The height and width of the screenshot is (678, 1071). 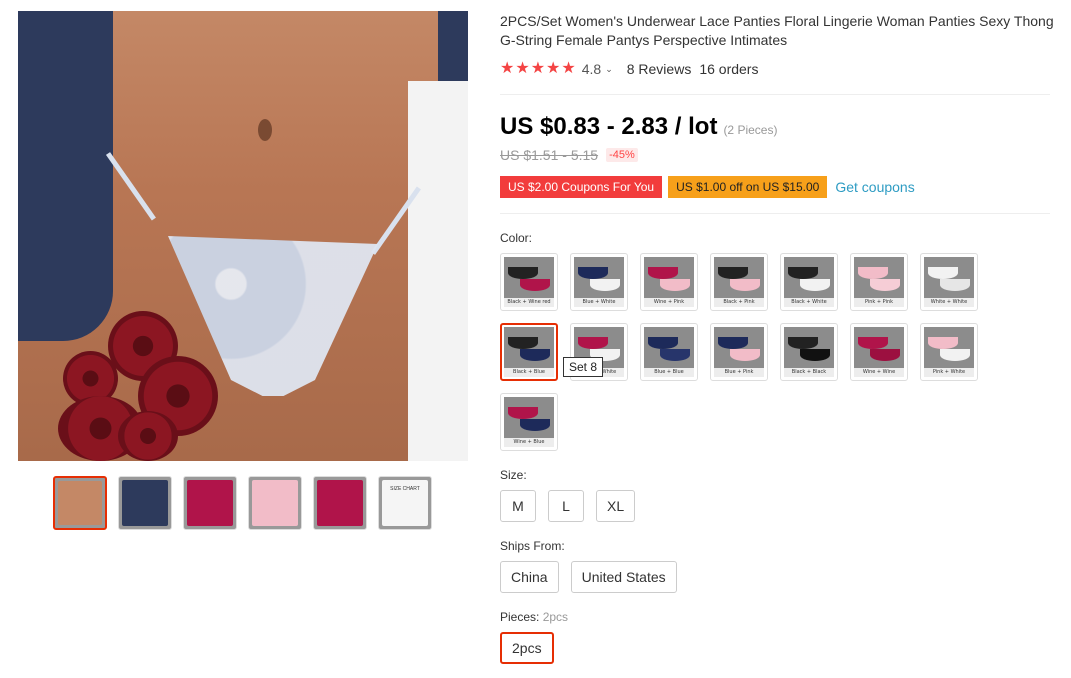 I want to click on color-swatch: Blue + Blue, so click(x=669, y=352).